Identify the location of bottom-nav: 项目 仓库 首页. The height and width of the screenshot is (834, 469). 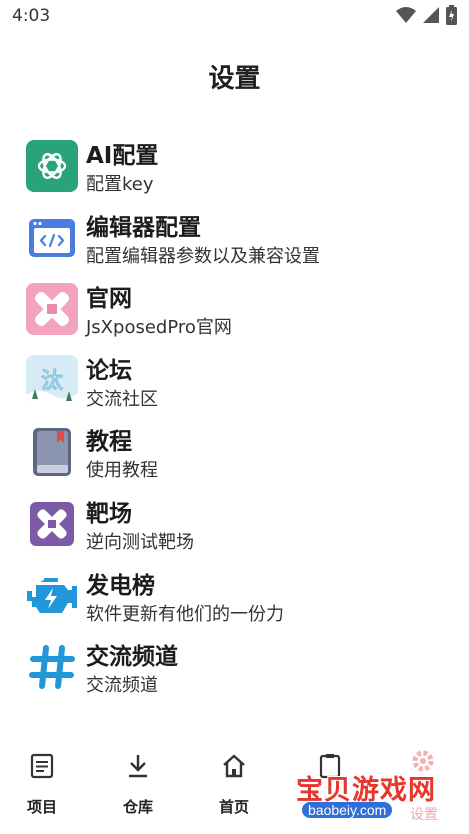
(234, 787).